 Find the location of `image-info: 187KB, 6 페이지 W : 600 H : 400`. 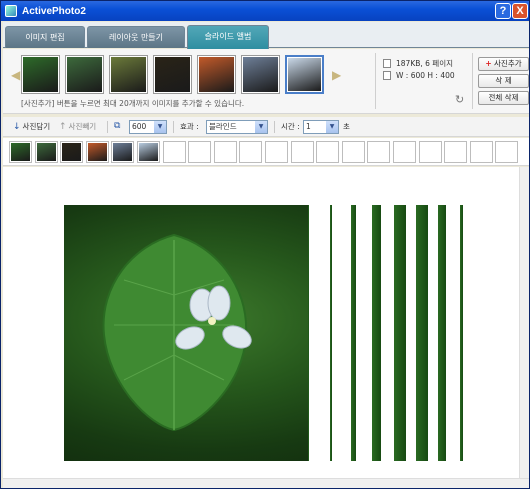

image-info: 187KB, 6 페이지 W : 600 H : 400 is located at coordinates (419, 69).